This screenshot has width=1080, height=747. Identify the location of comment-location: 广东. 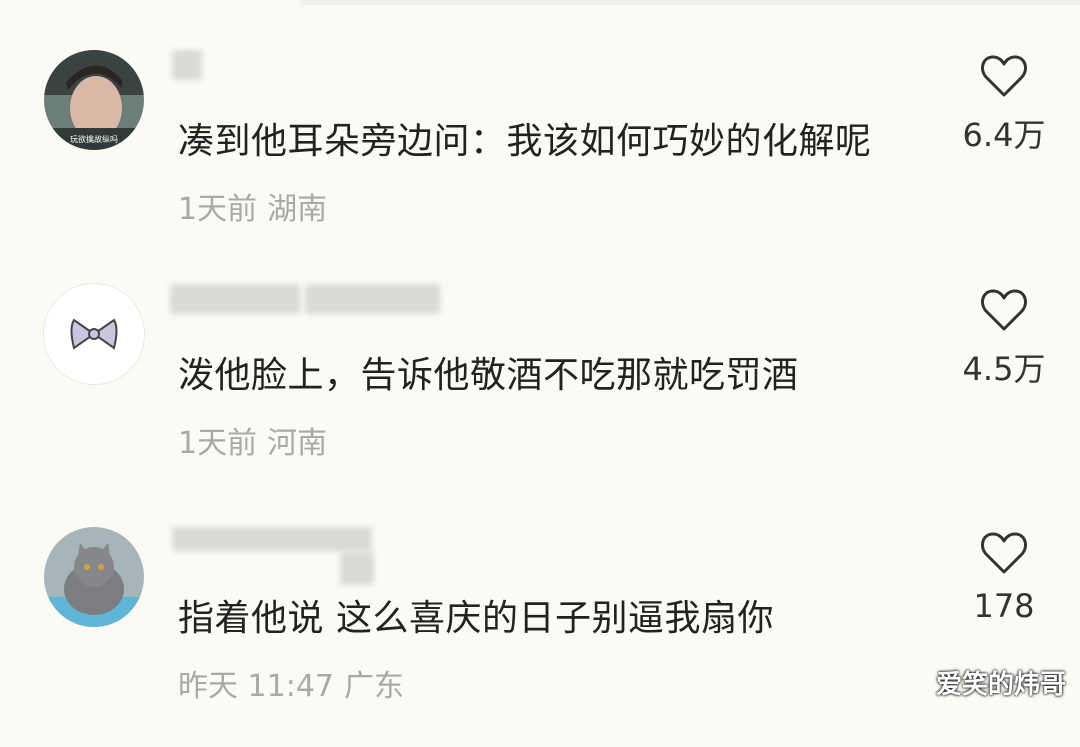
(374, 686).